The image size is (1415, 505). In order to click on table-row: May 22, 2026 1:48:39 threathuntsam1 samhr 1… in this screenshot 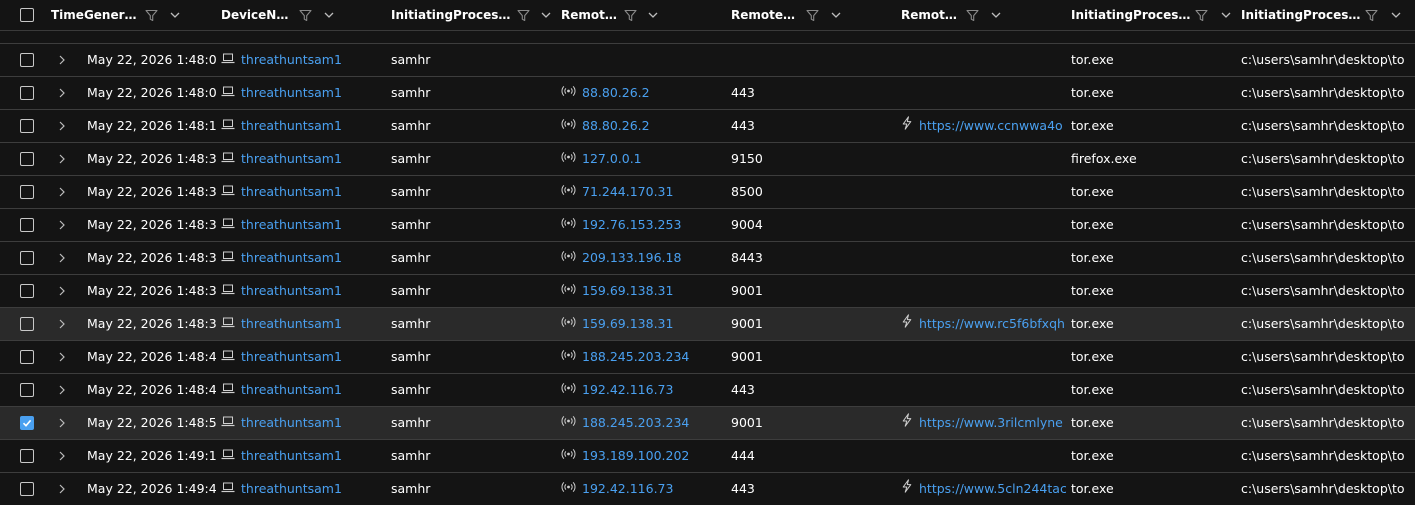, I will do `click(707, 323)`.